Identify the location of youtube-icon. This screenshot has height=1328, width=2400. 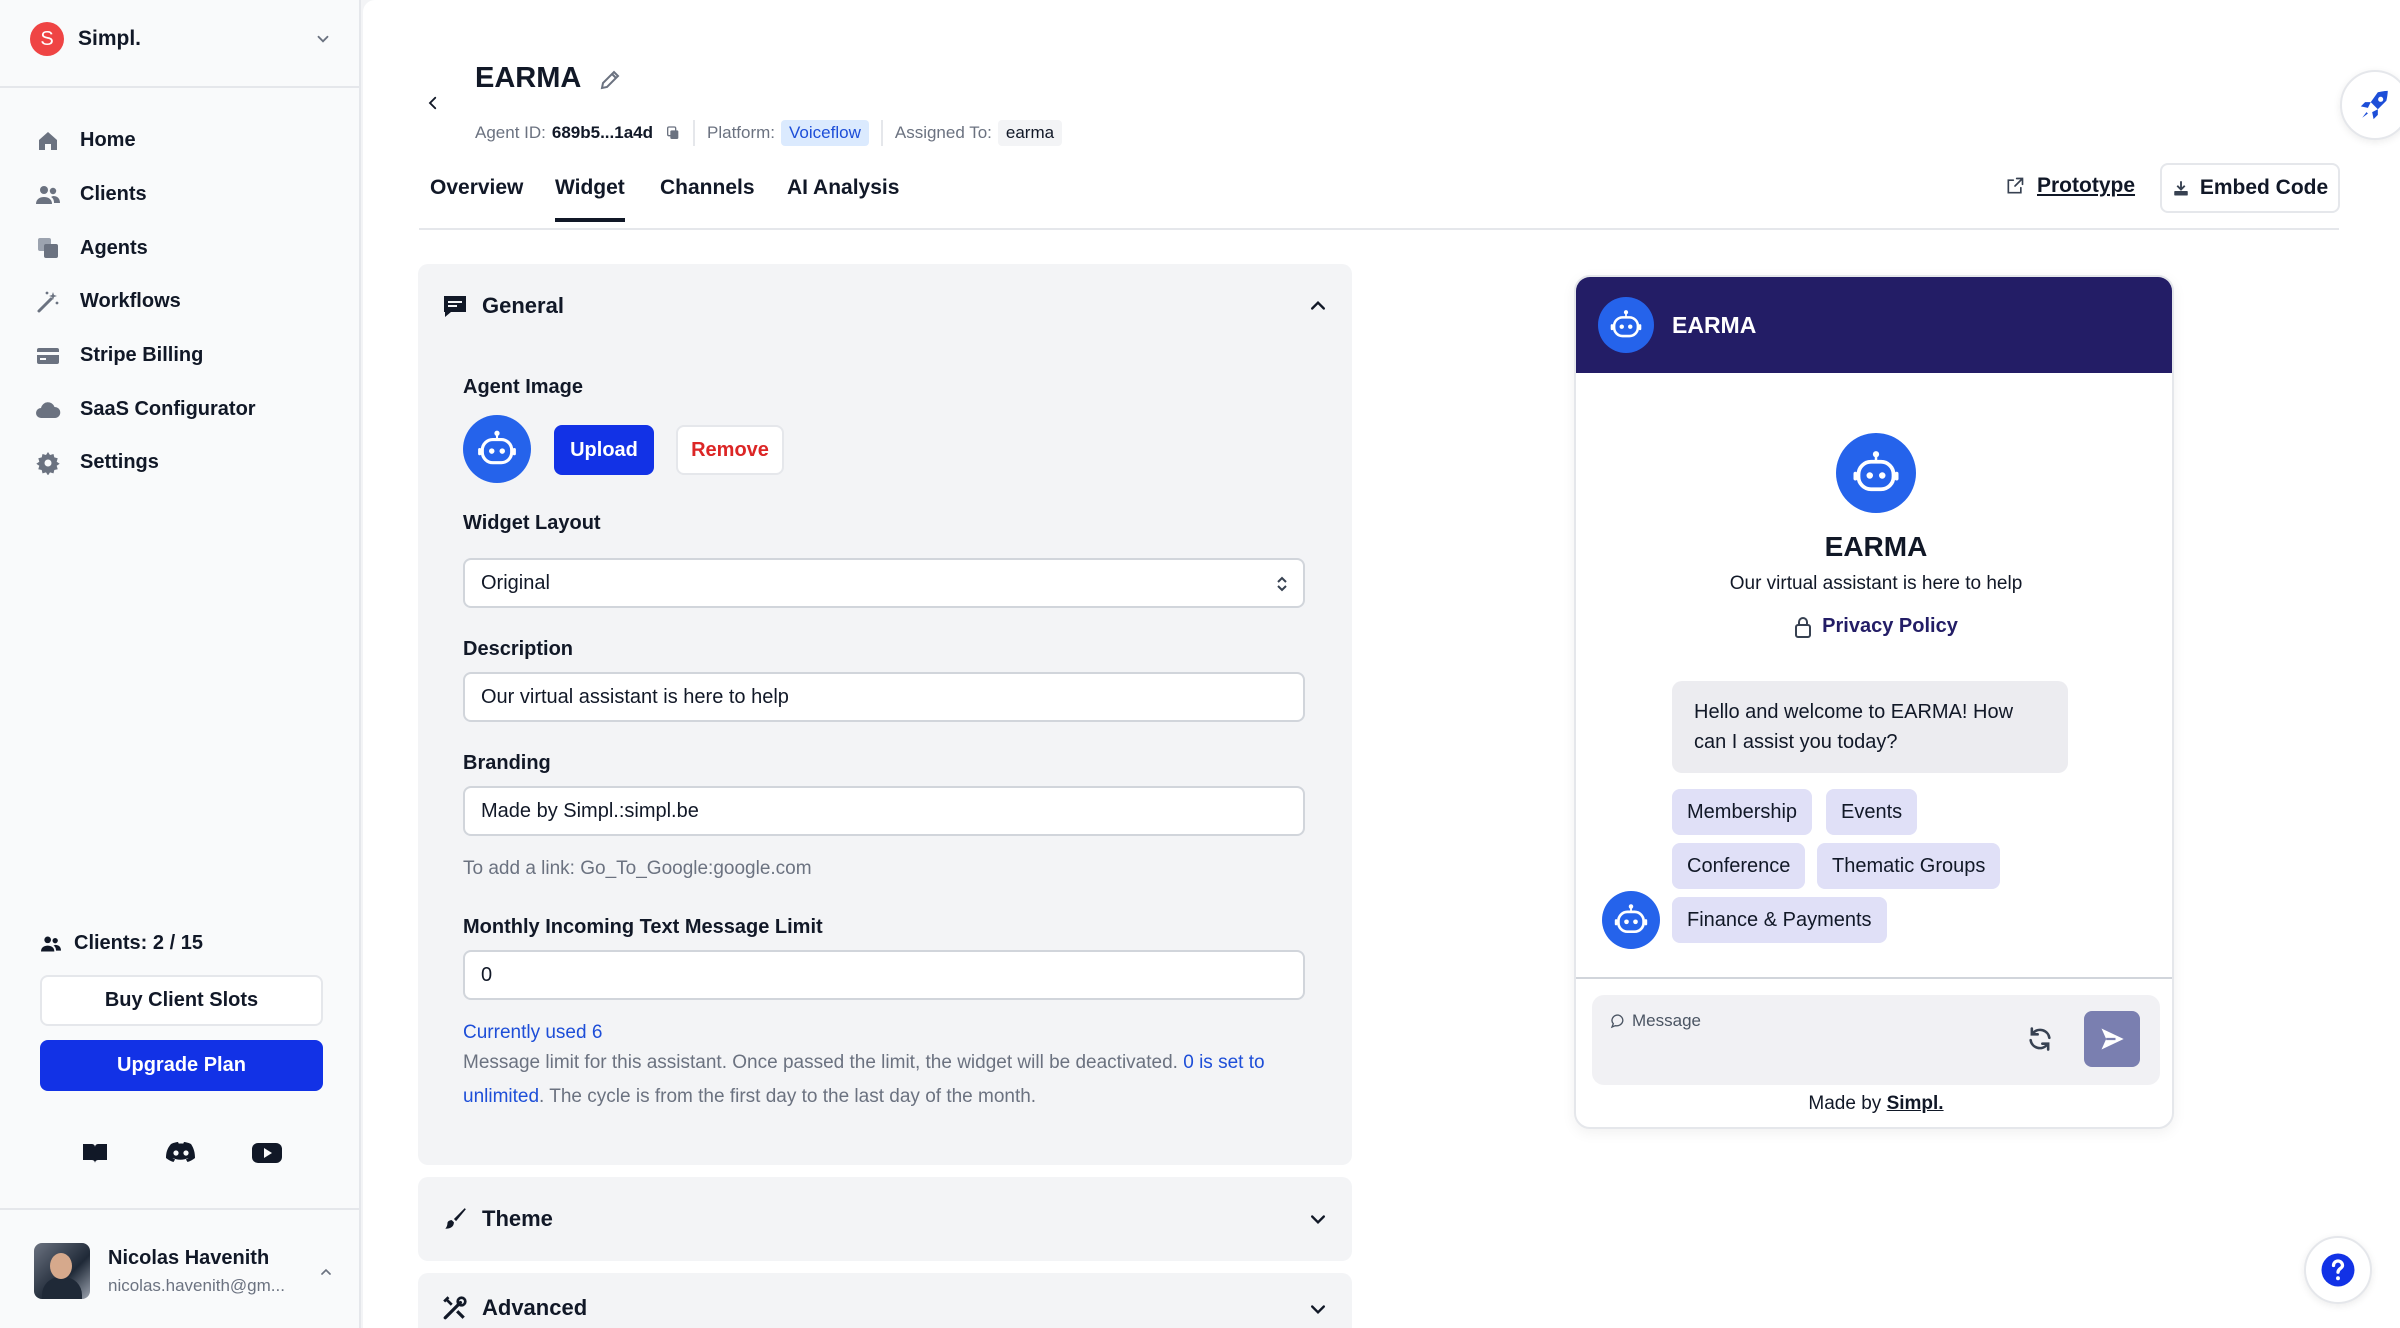
(267, 1153).